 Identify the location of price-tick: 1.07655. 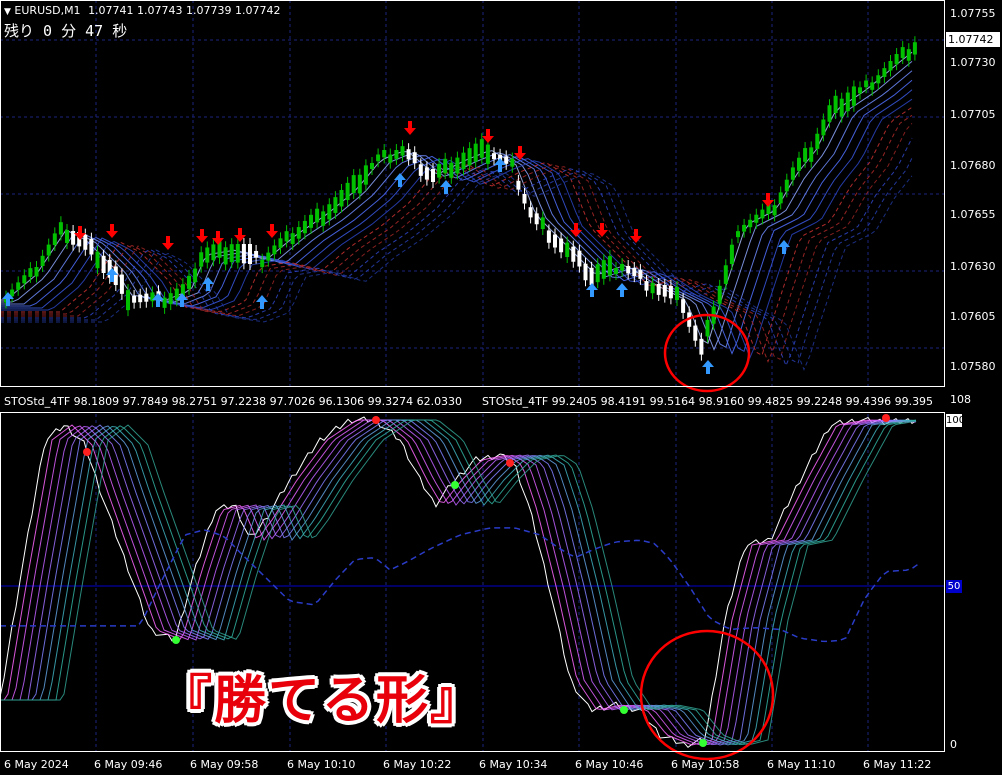
(973, 214).